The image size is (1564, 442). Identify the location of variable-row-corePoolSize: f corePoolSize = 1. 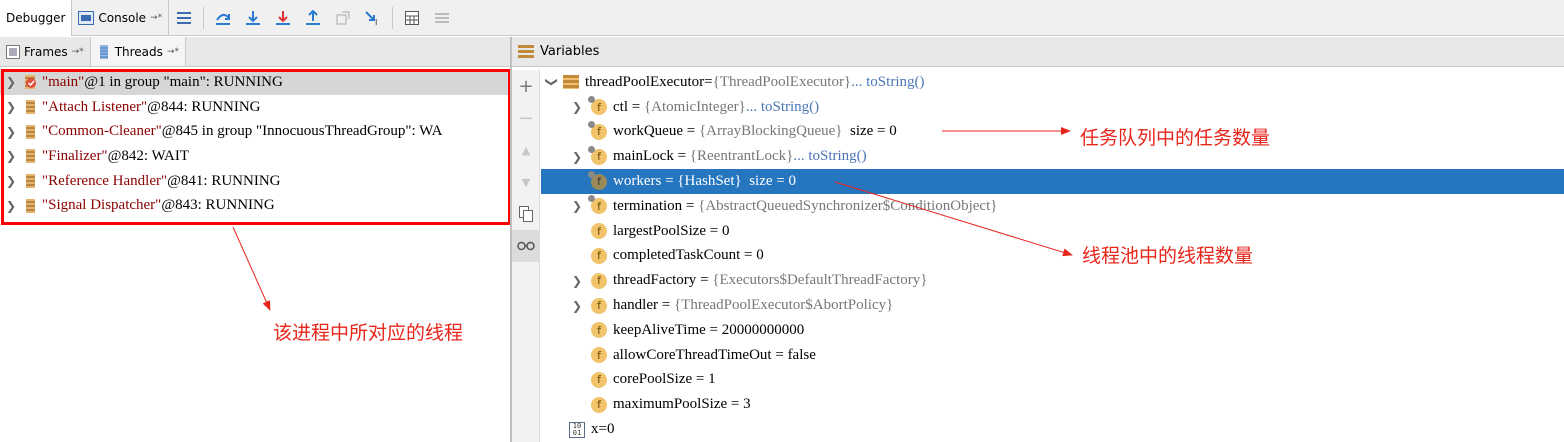
(1052, 380).